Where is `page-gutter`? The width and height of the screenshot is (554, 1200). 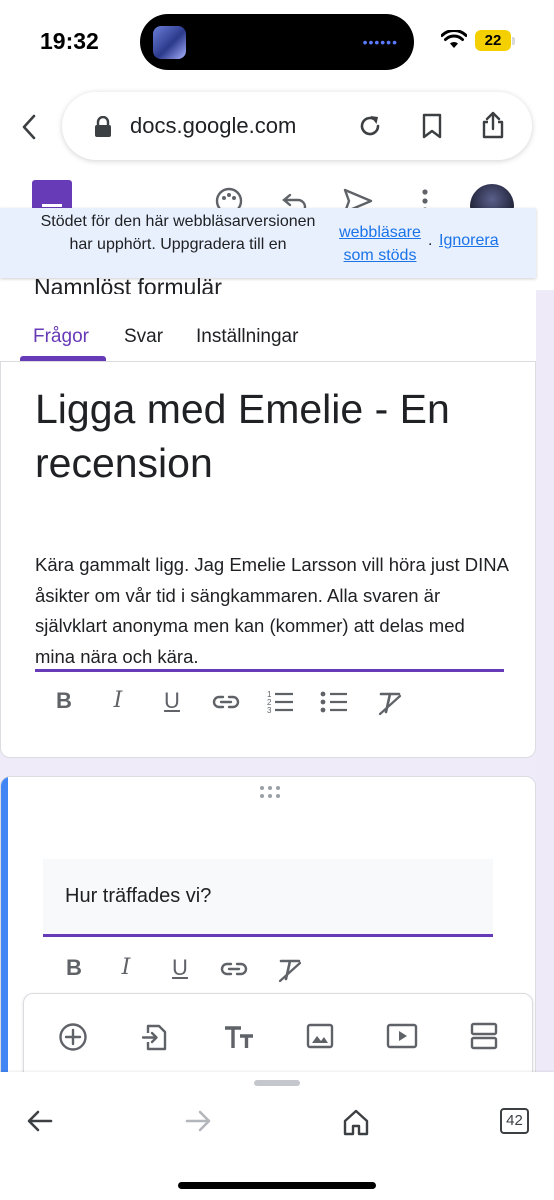
page-gutter is located at coordinates (545, 685).